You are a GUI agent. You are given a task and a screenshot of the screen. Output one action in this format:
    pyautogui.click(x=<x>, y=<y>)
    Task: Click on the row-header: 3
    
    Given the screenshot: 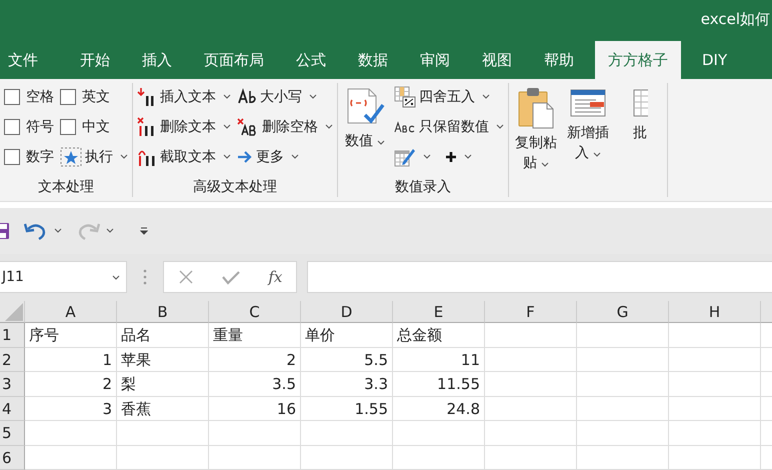 What is the action you would take?
    pyautogui.click(x=12, y=384)
    